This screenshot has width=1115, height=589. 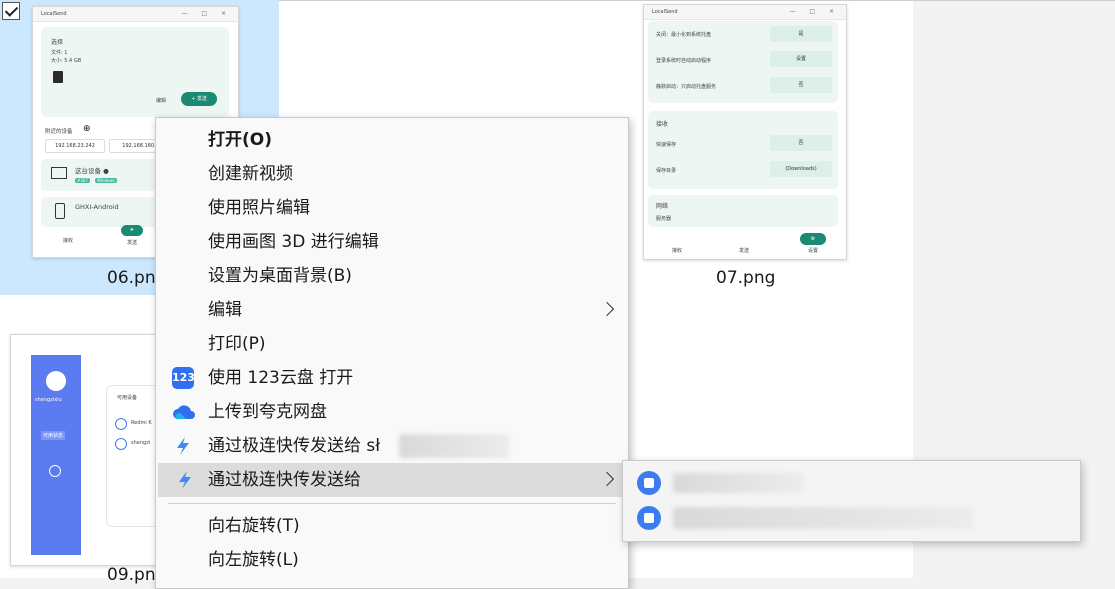 I want to click on phone-icon, so click(x=60, y=211).